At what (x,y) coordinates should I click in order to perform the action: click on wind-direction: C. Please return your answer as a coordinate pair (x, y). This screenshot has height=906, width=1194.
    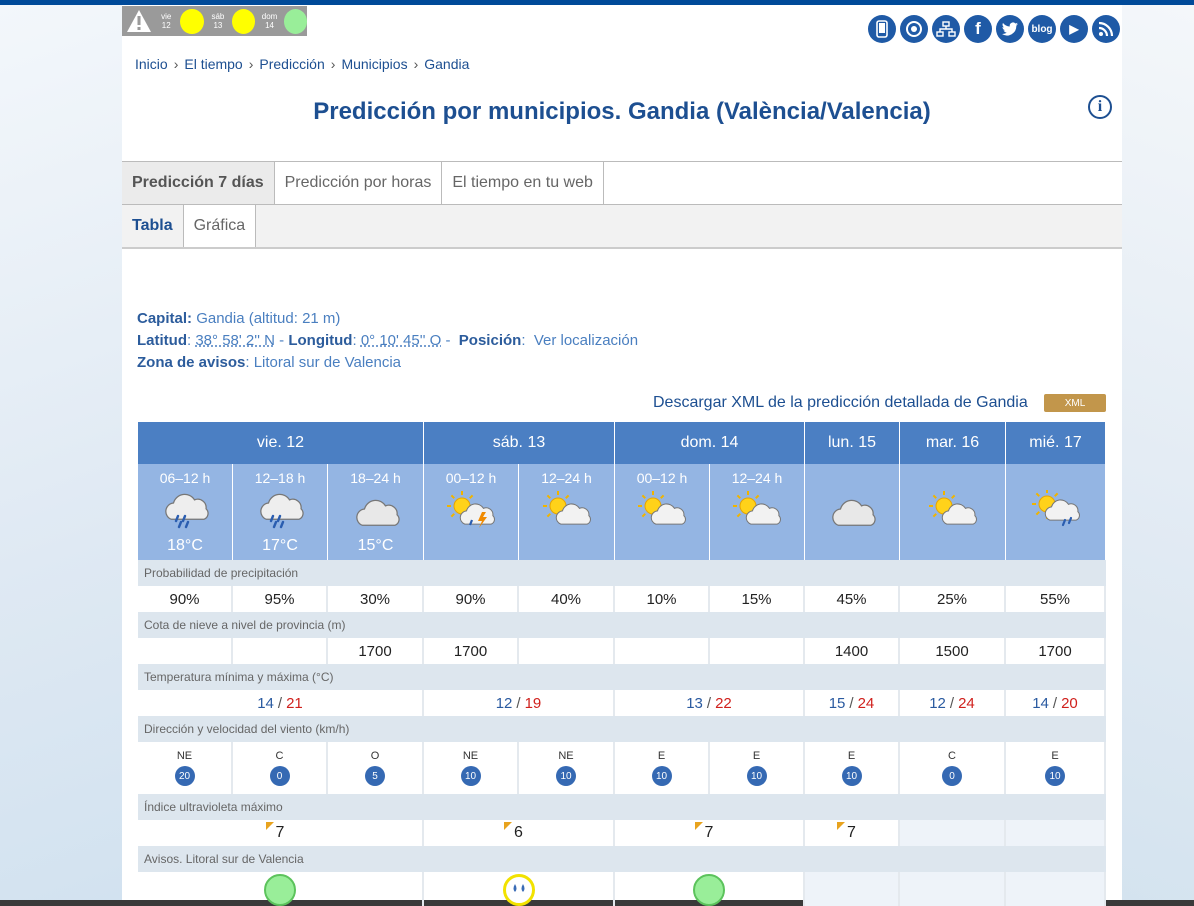
    Looking at the image, I should click on (279, 756).